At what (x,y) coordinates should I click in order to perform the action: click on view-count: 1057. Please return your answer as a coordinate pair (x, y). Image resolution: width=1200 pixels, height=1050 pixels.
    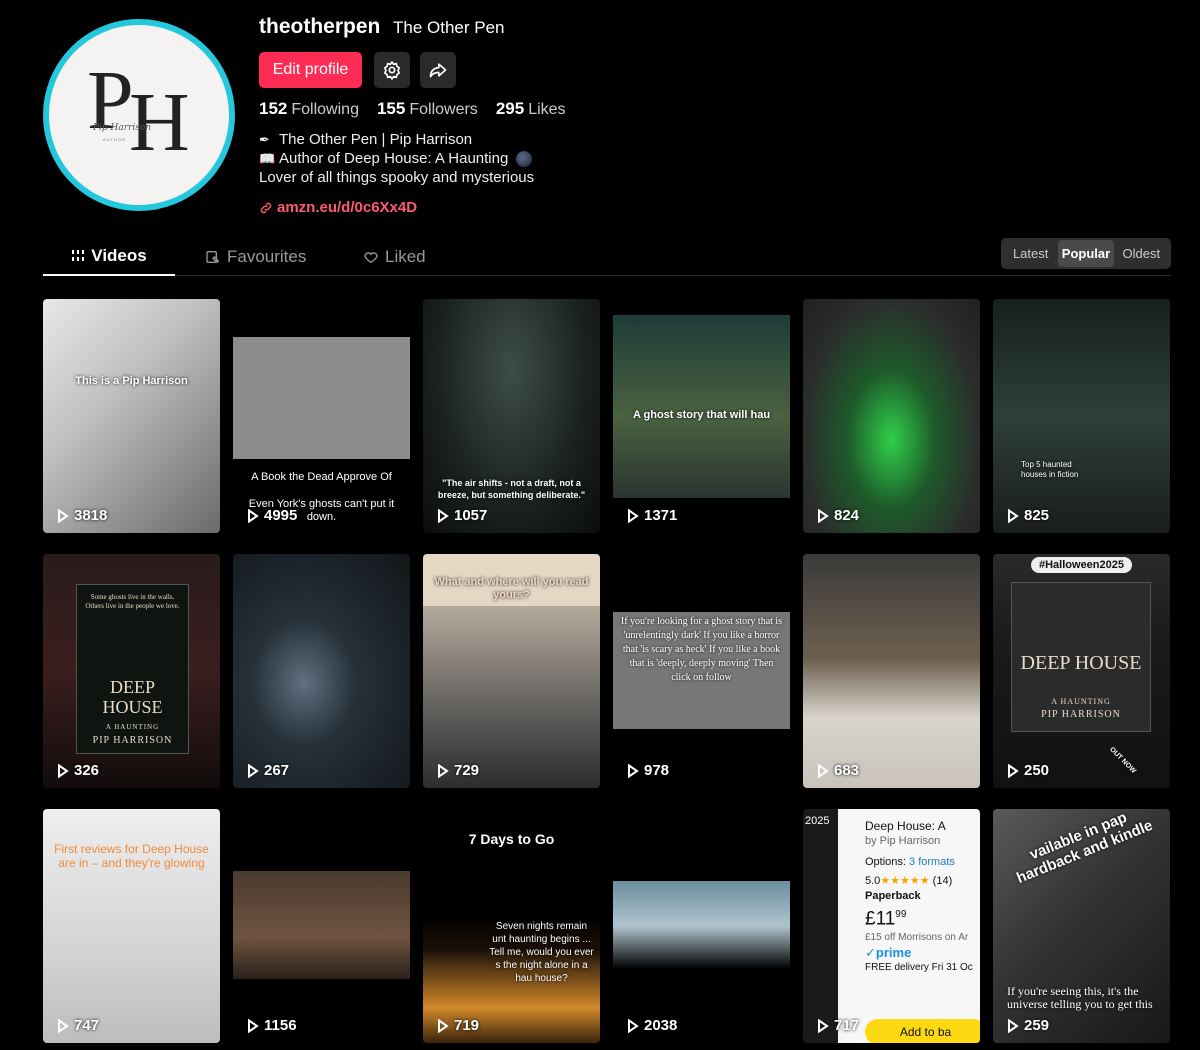
    Looking at the image, I should click on (462, 515).